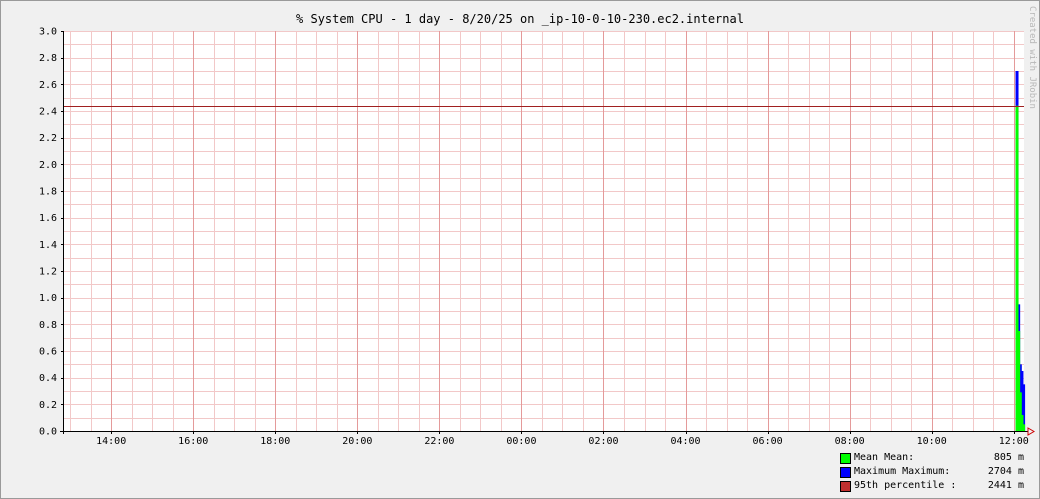  Describe the element at coordinates (357, 441) in the screenshot. I see `x-tick-label: 20:00` at that location.